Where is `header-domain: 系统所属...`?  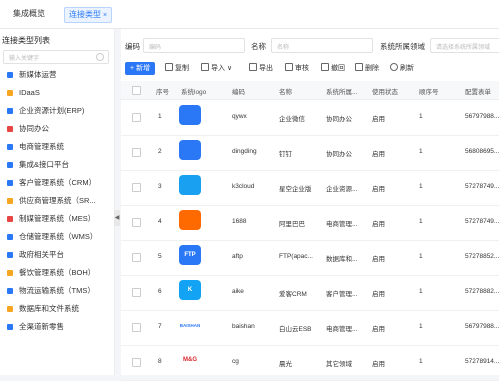 header-domain: 系统所属... is located at coordinates (342, 92).